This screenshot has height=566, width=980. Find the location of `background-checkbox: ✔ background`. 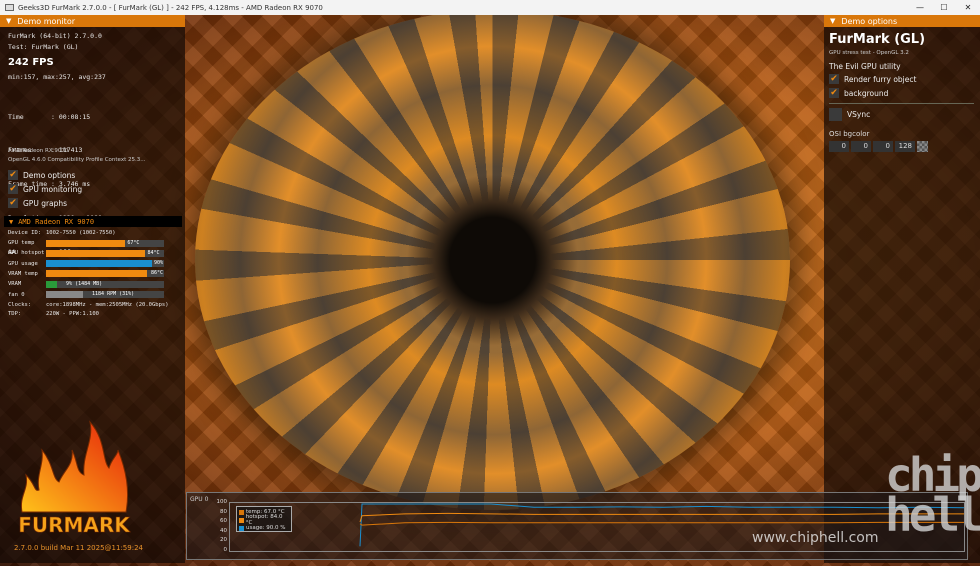

background-checkbox: ✔ background is located at coordinates (858, 93).